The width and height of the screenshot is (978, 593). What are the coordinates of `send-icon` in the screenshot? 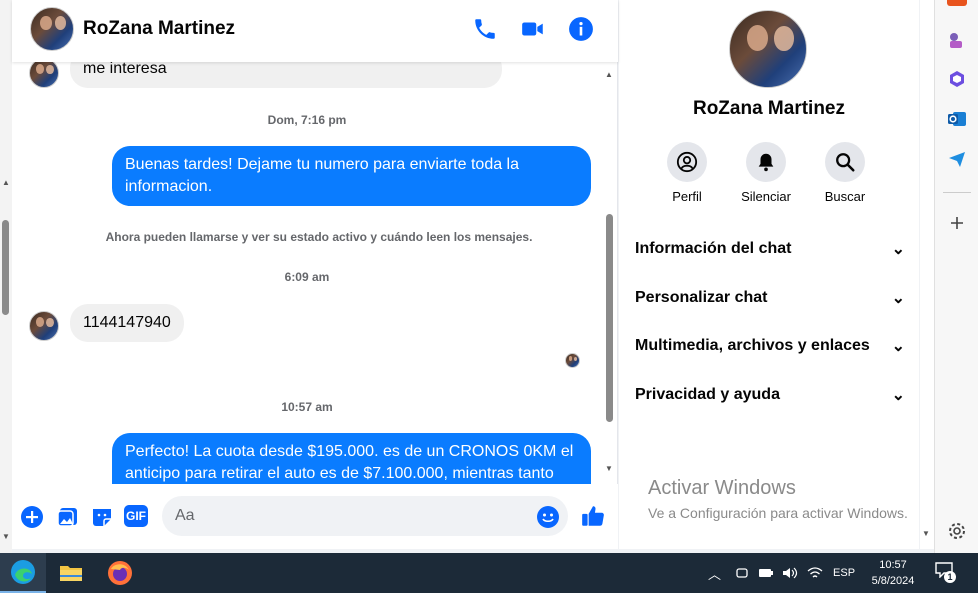 It's located at (957, 159).